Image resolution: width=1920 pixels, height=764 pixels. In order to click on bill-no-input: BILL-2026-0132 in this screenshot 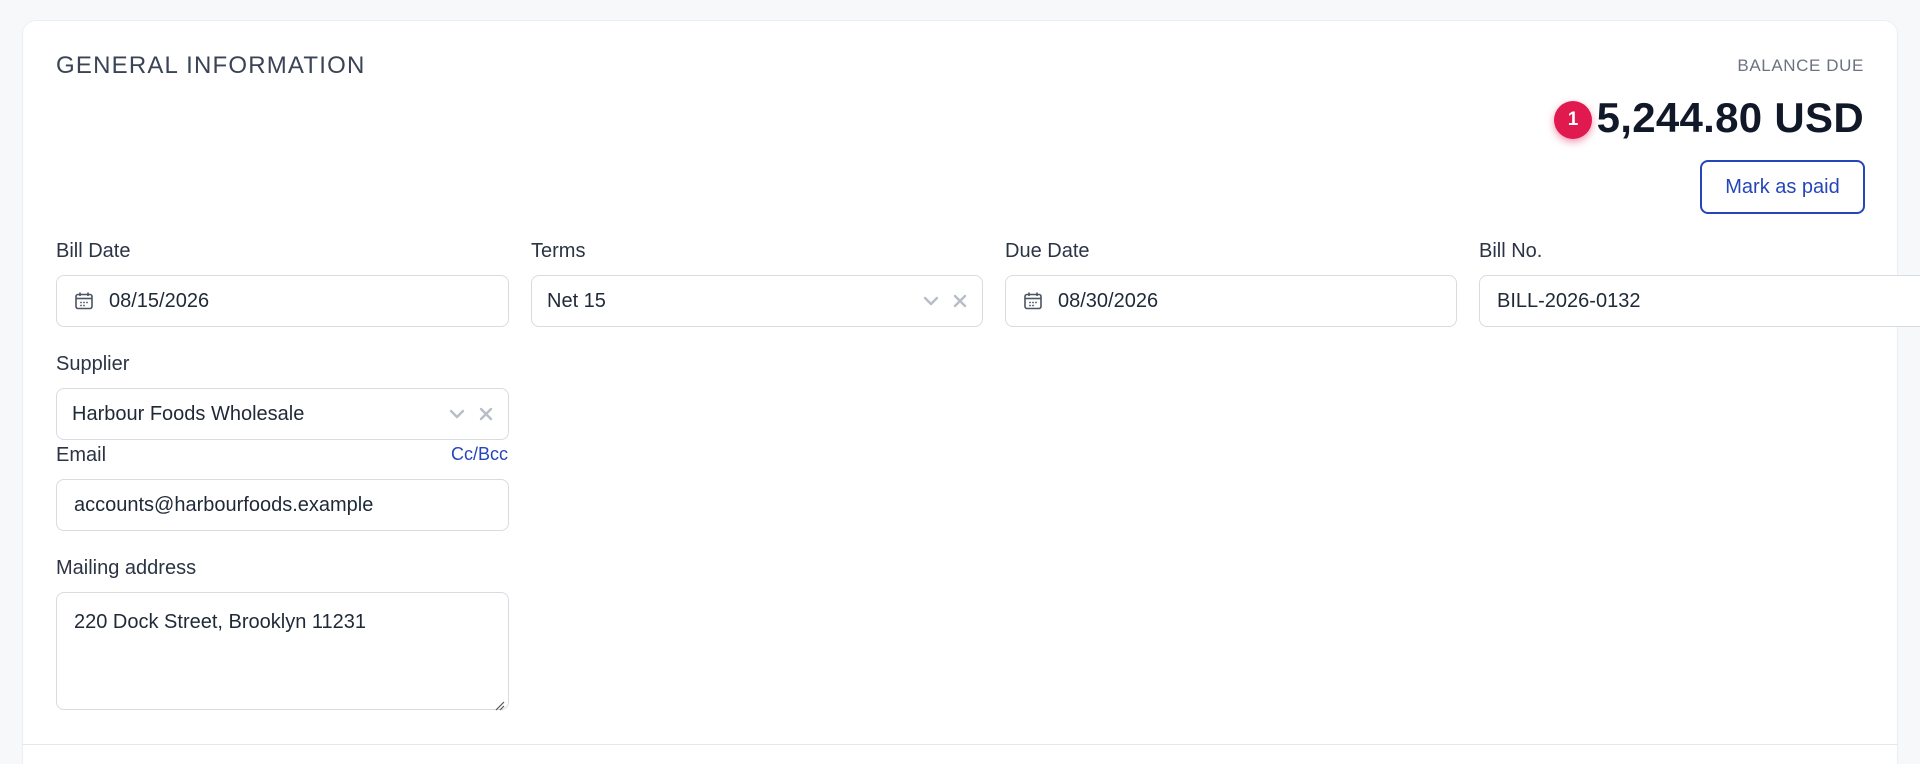, I will do `click(1699, 301)`.